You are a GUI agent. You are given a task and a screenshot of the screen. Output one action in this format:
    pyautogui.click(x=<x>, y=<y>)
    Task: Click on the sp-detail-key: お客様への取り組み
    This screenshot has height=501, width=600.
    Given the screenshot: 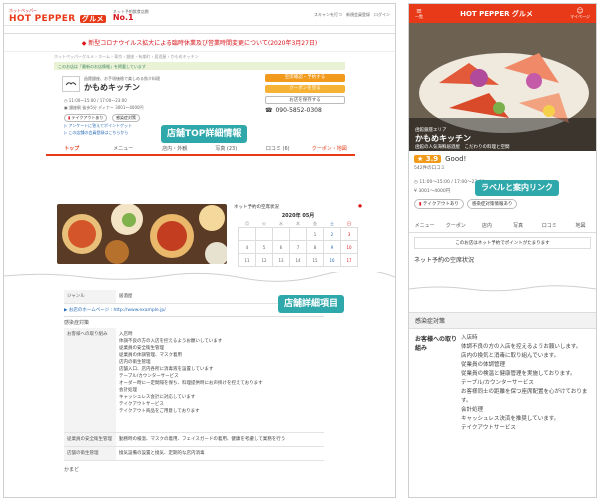 What is the action you would take?
    pyautogui.click(x=436, y=344)
    